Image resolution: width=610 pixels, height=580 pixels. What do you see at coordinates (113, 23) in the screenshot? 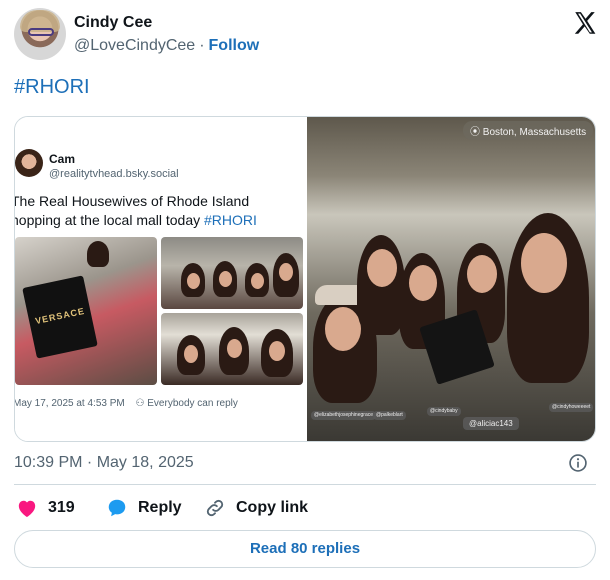
I see `author-name: Cindy Cee` at bounding box center [113, 23].